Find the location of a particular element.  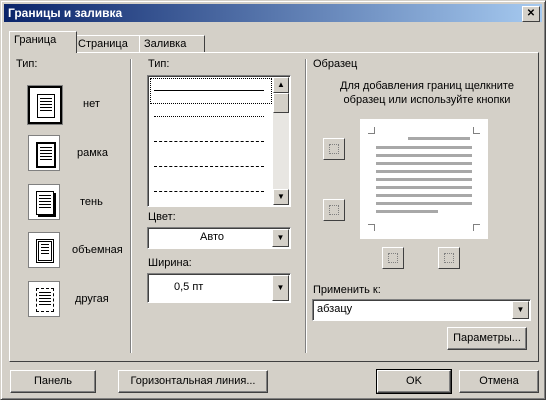

title-bar: Границы и заливка ✕ is located at coordinates (273, 13).